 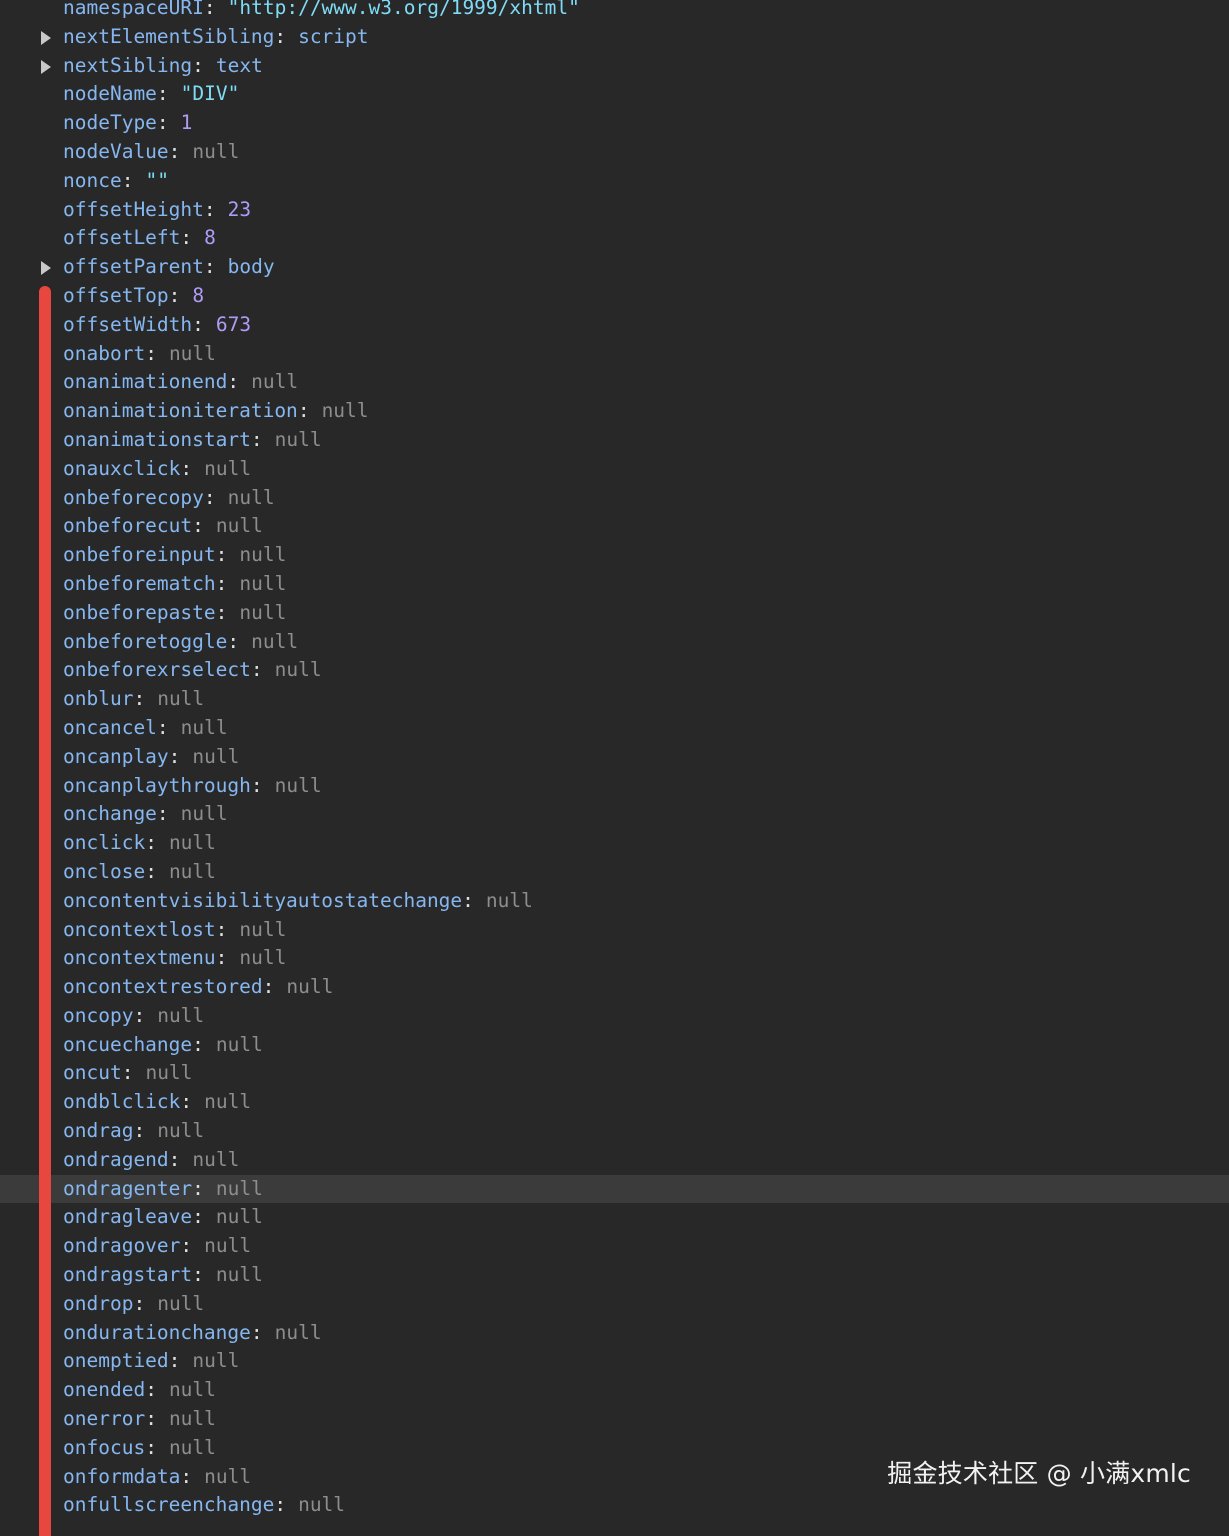 What do you see at coordinates (614, 354) in the screenshot?
I see `property-row-onabort: onabort: null` at bounding box center [614, 354].